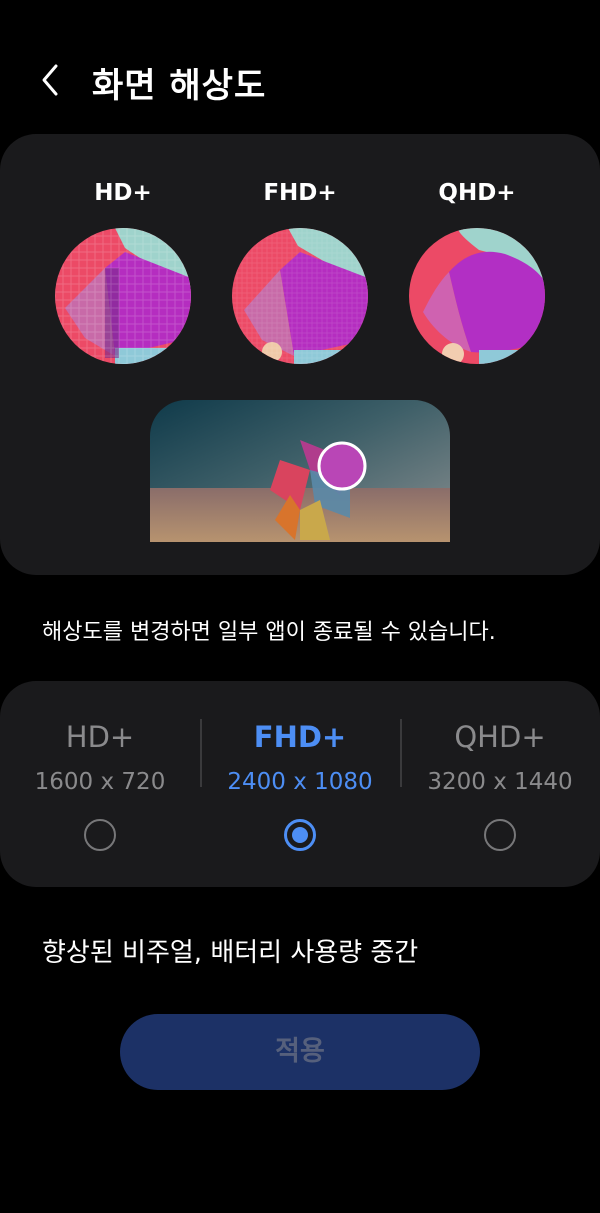  Describe the element at coordinates (300, 193) in the screenshot. I see `preview-label-fhd: FHD+` at that location.